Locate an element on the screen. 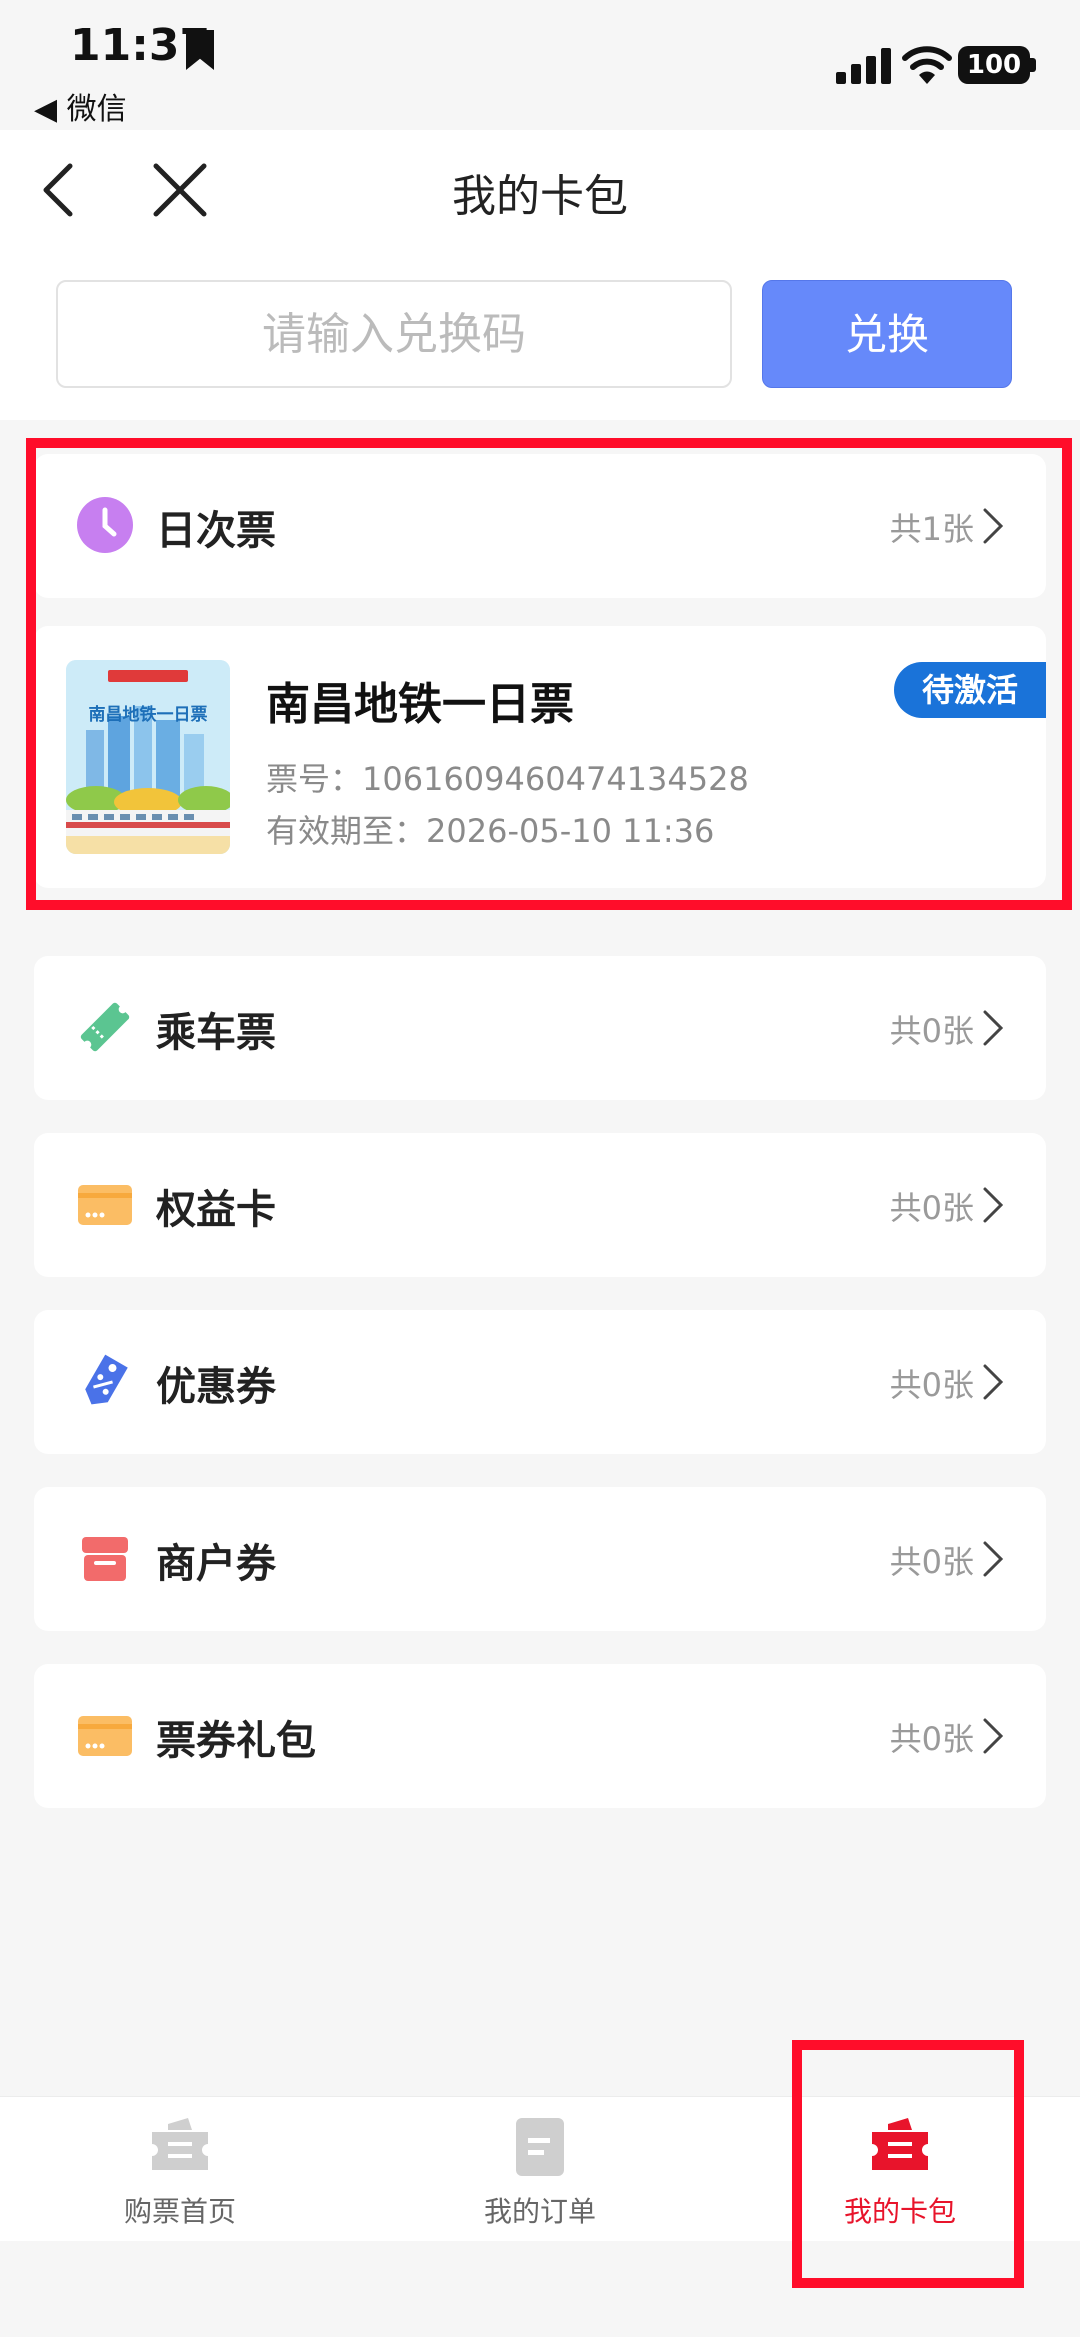 Image resolution: width=1080 pixels, height=2337 pixels. back-to-wechat: ◀ 微信 is located at coordinates (80, 106).